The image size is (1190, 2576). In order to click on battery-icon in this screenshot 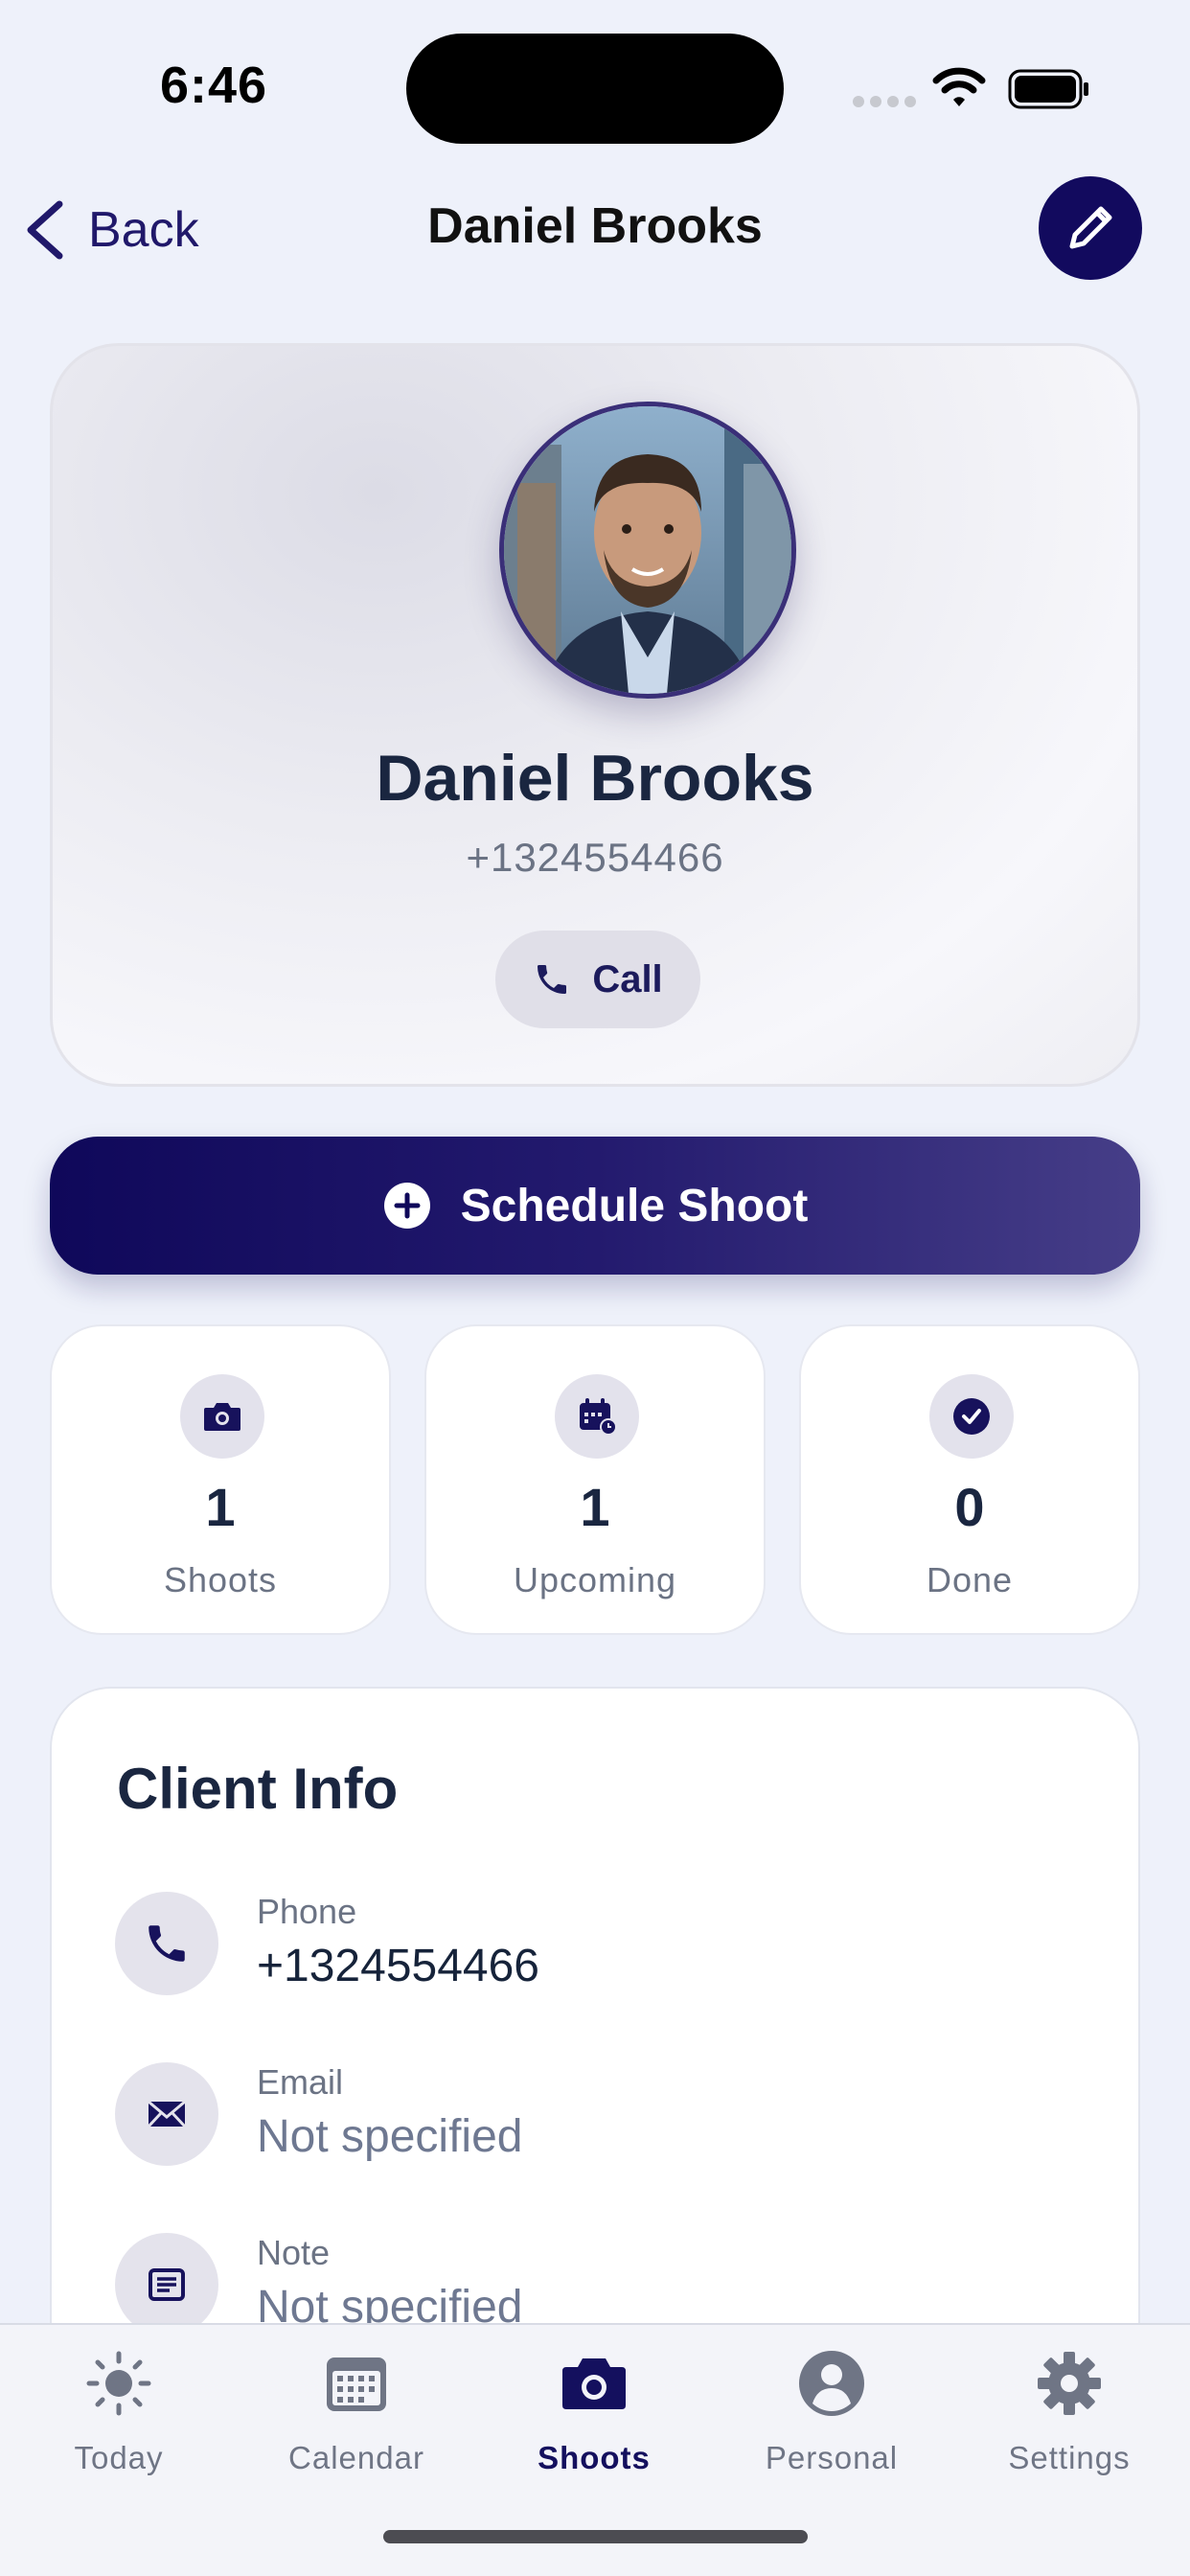, I will do `click(1048, 89)`.